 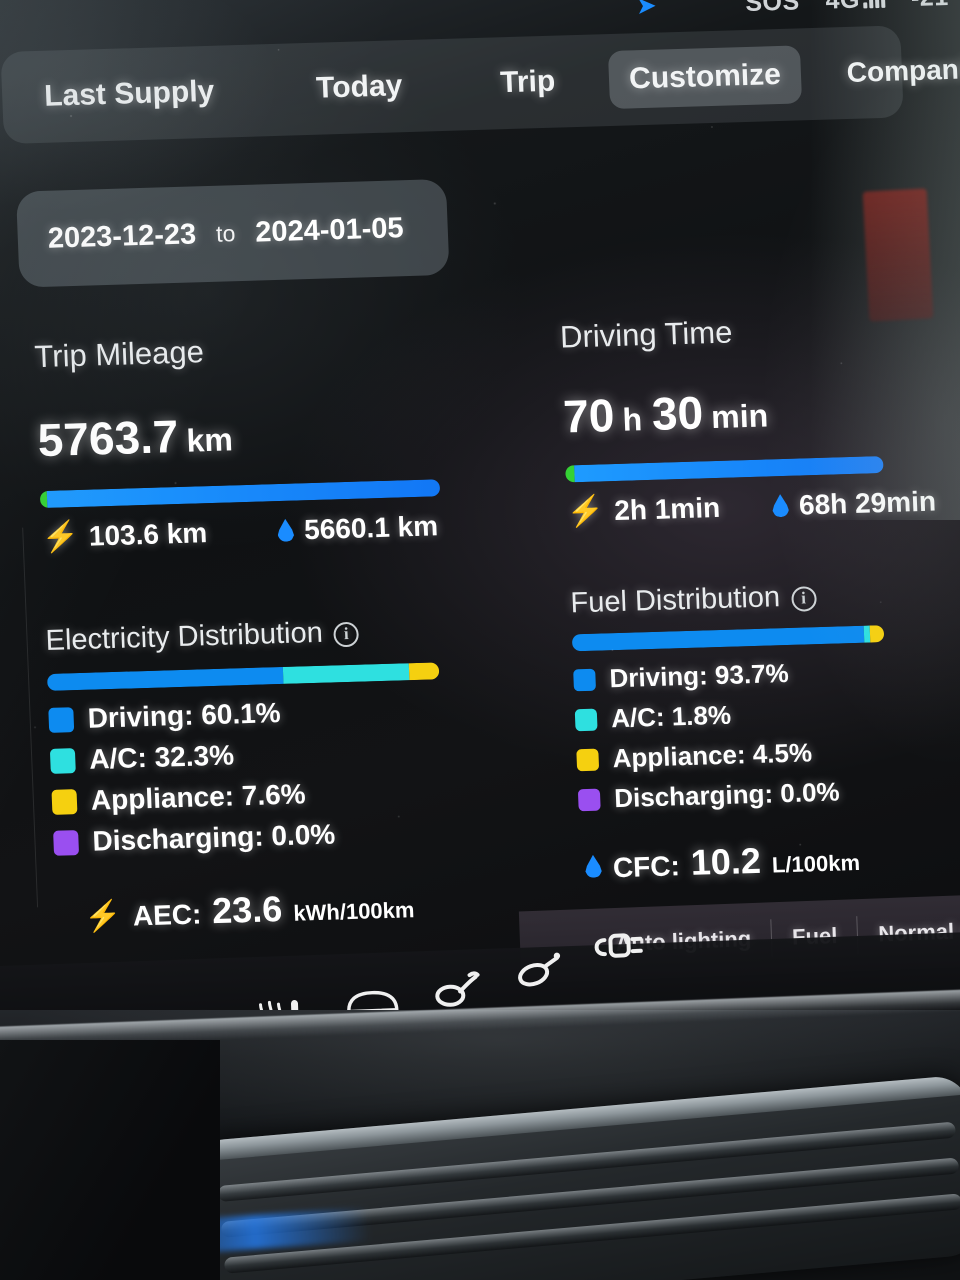 I want to click on fuel-distribution-bar, so click(x=728, y=638).